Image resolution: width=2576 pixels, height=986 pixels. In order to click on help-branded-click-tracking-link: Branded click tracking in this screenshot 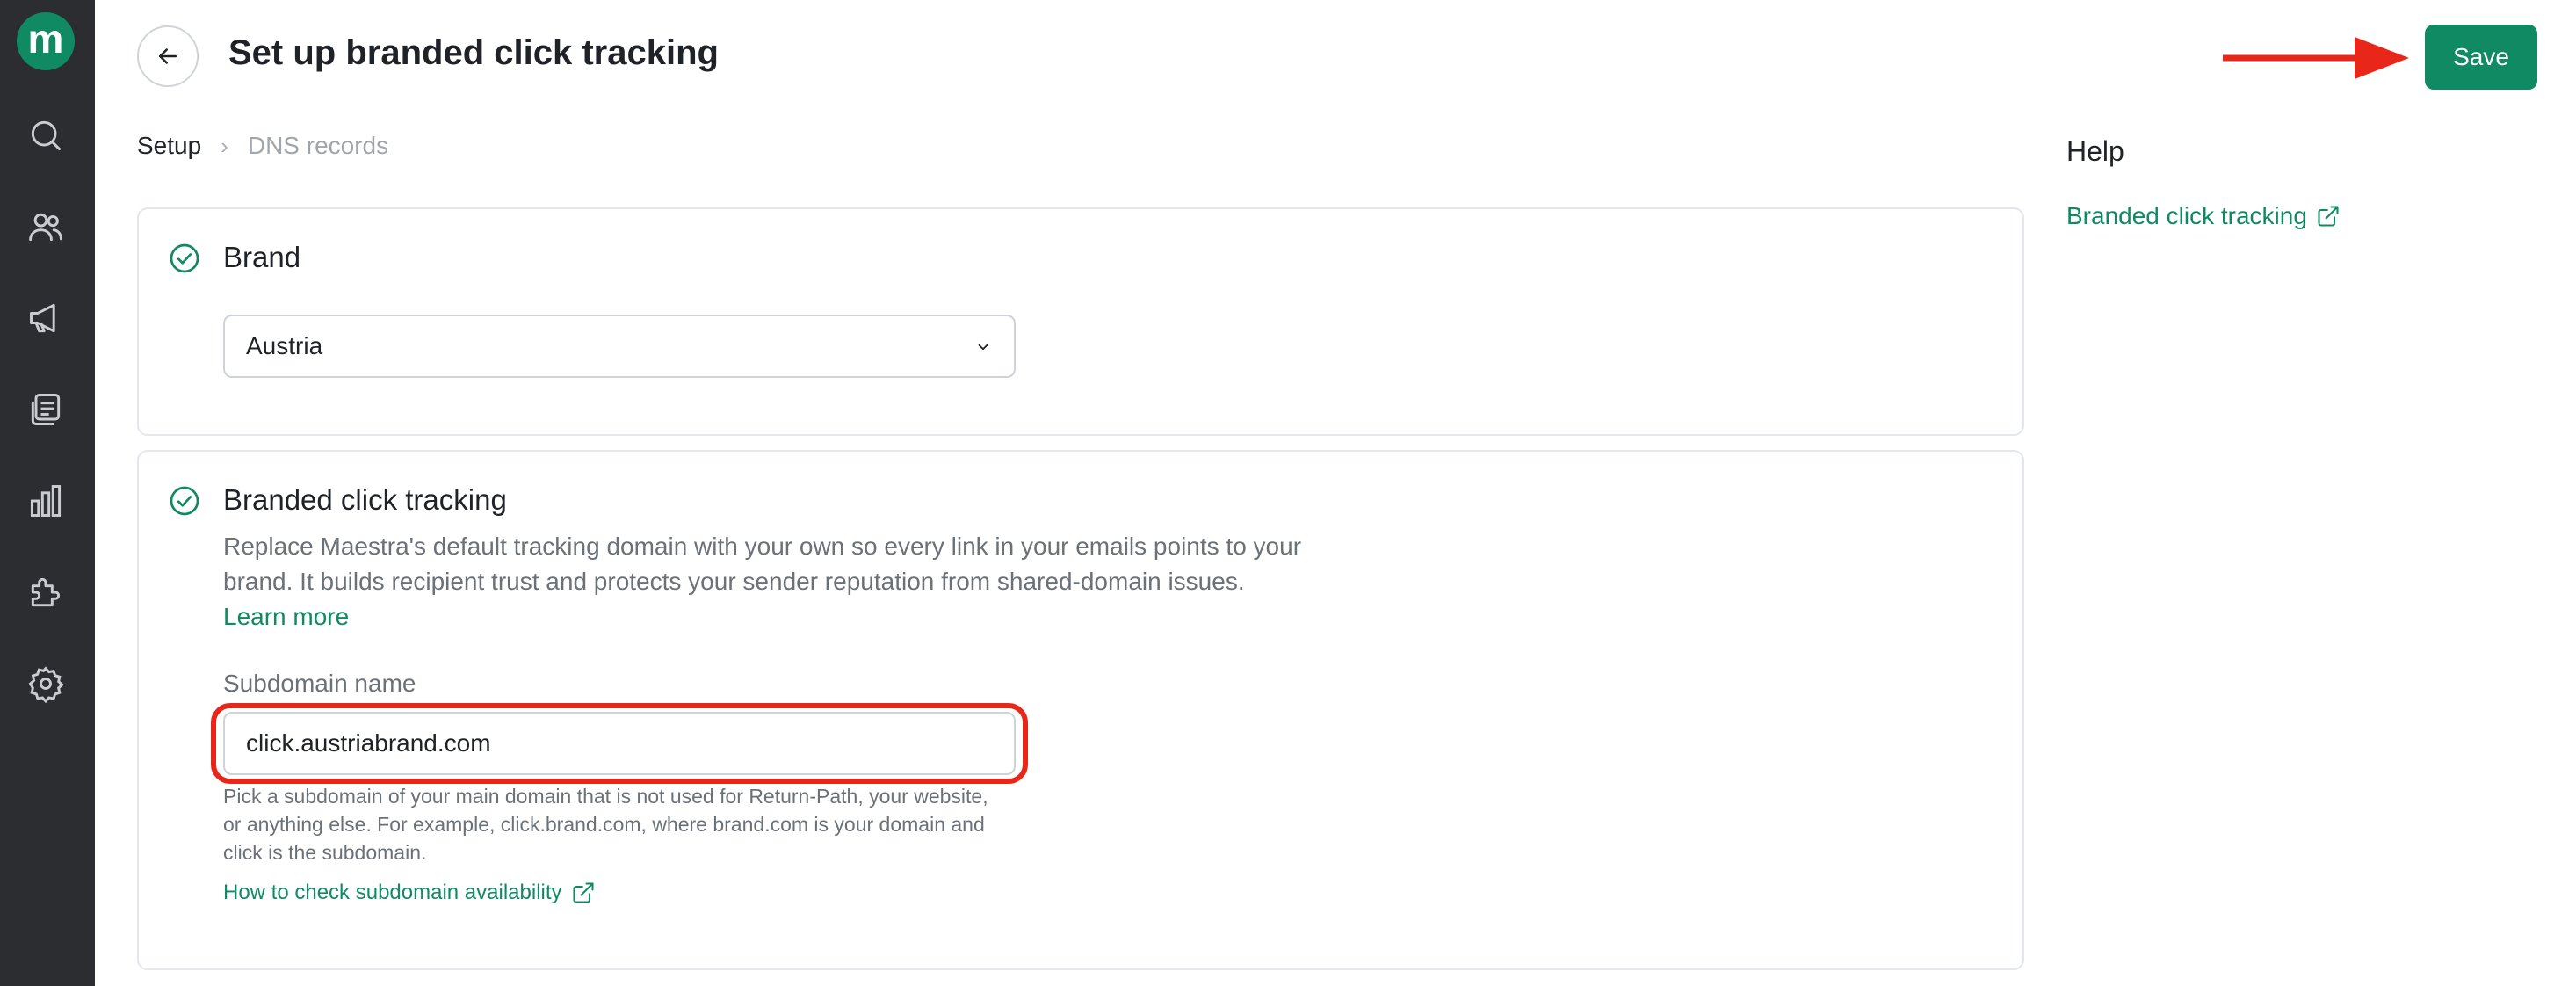, I will do `click(2203, 216)`.